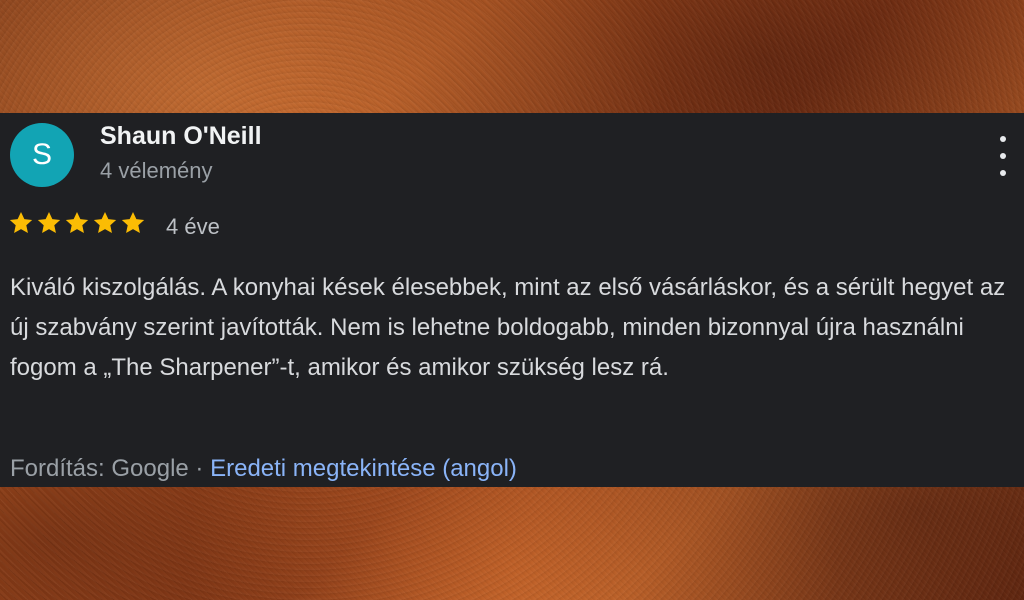 Image resolution: width=1024 pixels, height=600 pixels. What do you see at coordinates (193, 226) in the screenshot?
I see `review-age: 4 éve` at bounding box center [193, 226].